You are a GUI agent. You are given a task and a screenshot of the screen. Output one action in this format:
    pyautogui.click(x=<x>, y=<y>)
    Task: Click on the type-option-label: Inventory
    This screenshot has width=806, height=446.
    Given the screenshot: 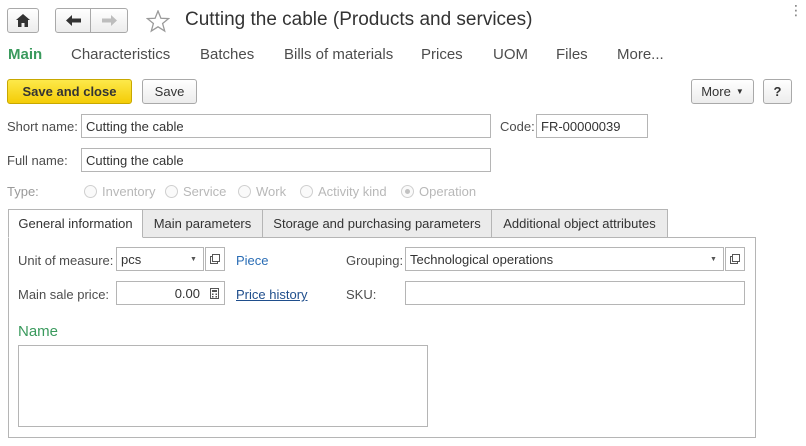 What is the action you would take?
    pyautogui.click(x=129, y=191)
    